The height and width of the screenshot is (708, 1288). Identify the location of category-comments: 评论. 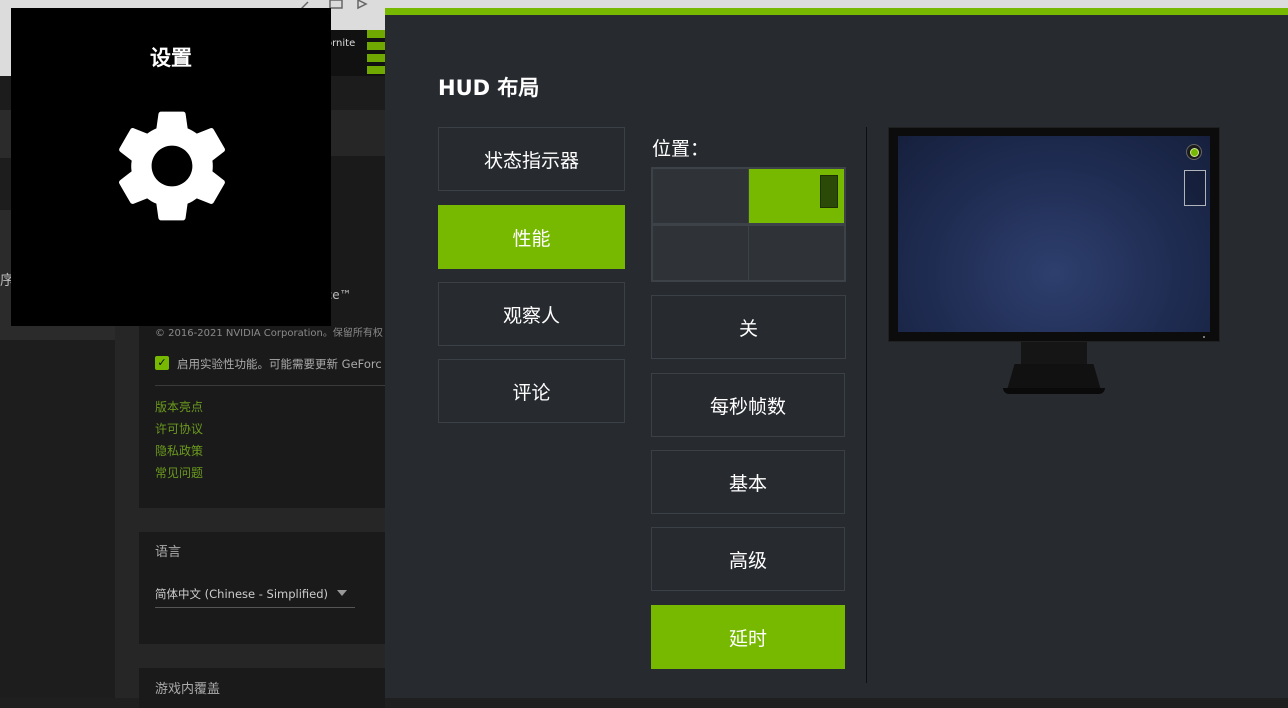
(531, 391).